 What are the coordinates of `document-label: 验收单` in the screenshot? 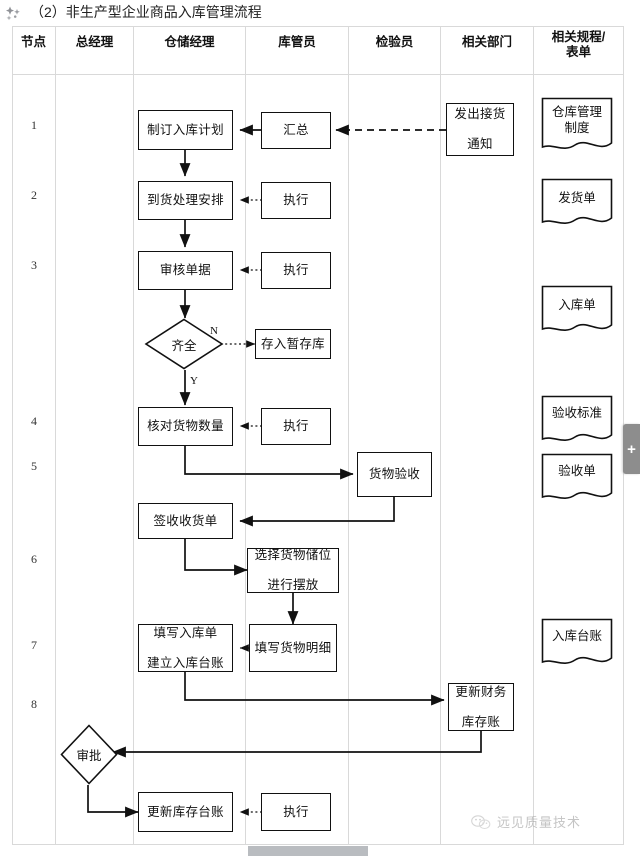 It's located at (577, 471).